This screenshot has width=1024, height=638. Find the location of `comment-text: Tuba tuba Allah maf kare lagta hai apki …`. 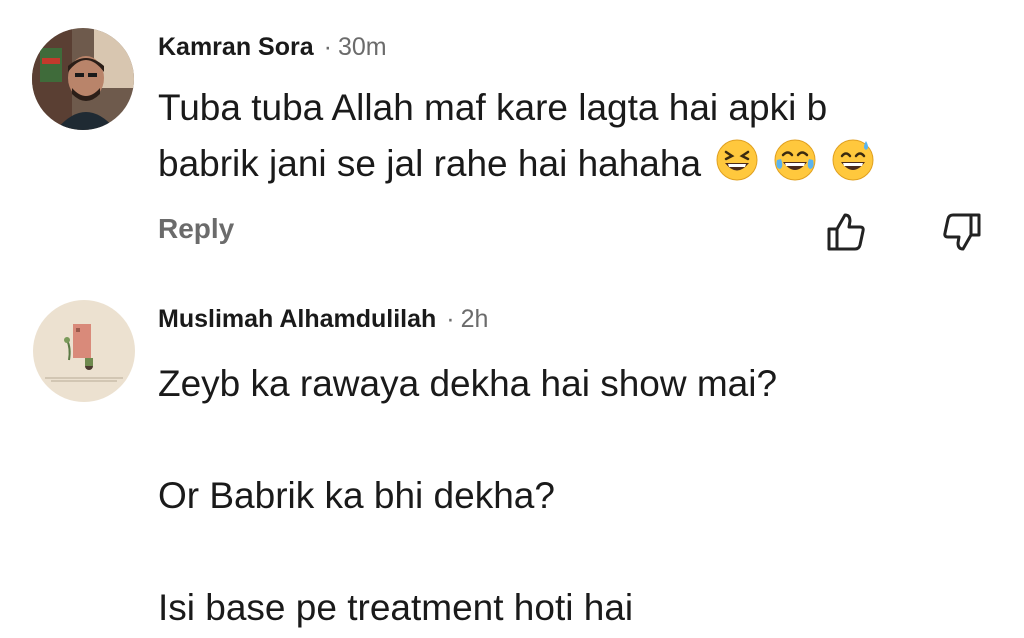

comment-text: Tuba tuba Allah maf kare lagta hai apki … is located at coordinates (516, 136).